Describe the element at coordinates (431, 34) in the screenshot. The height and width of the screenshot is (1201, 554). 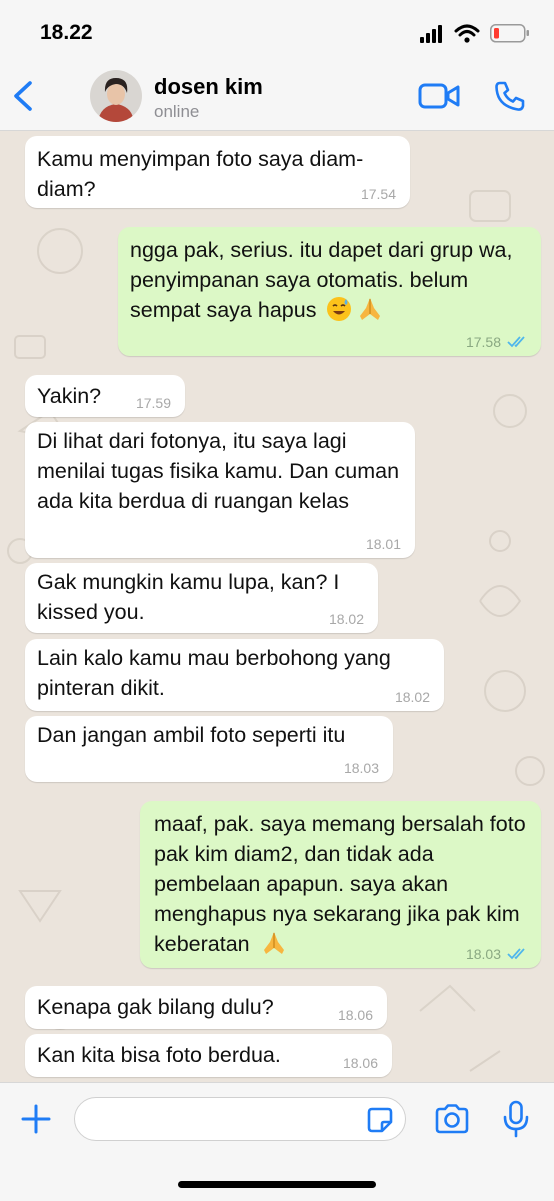
I see `signal-icon` at that location.